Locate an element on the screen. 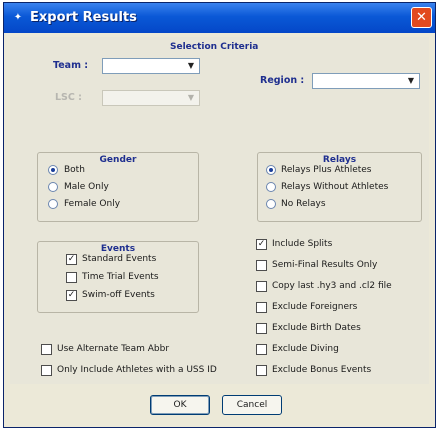 The image size is (439, 430). exclude-diving-checkbox is located at coordinates (261, 349).